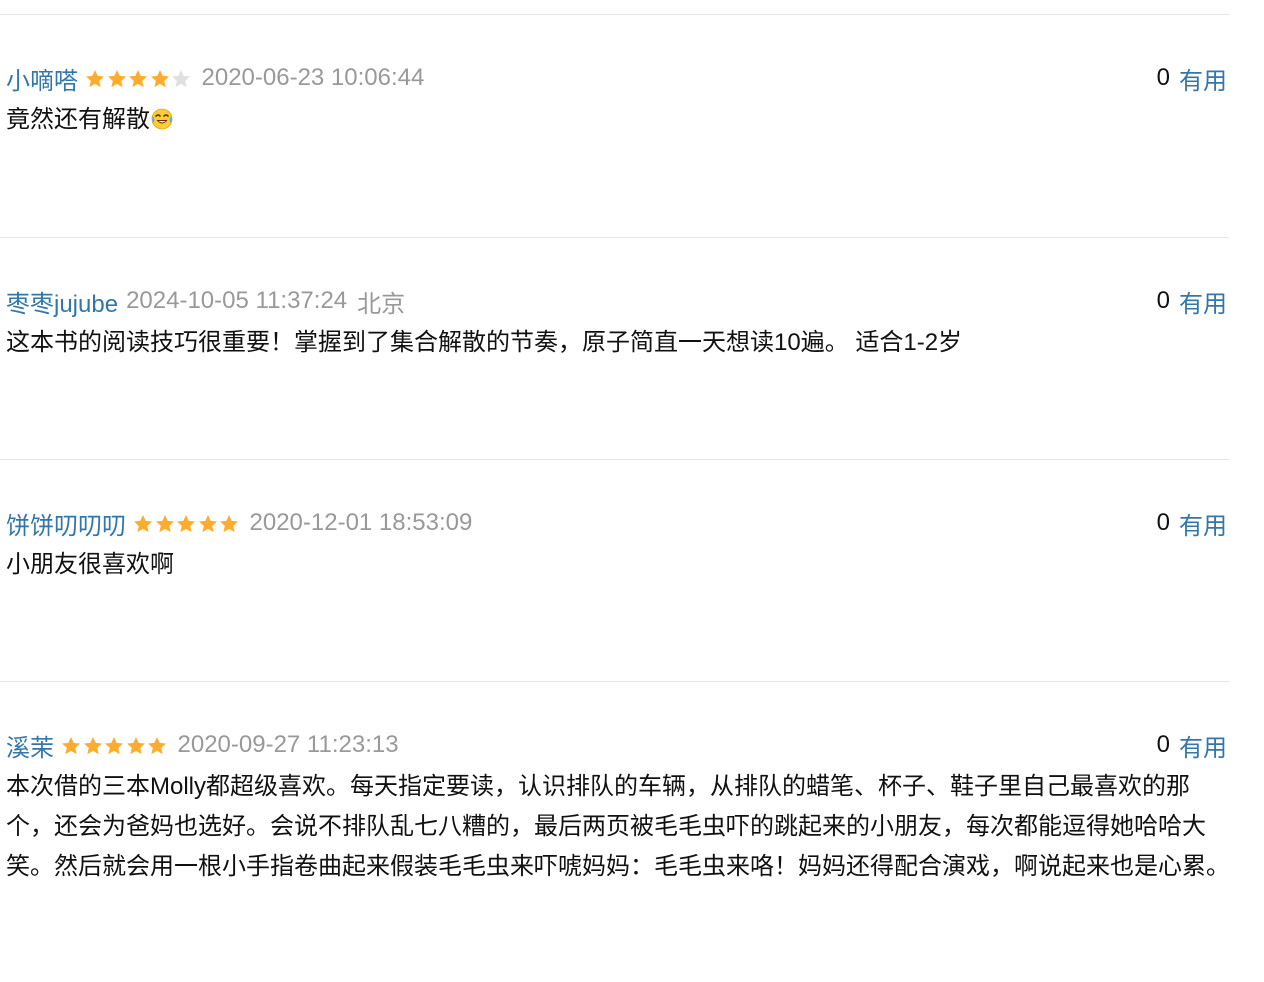  What do you see at coordinates (66, 523) in the screenshot?
I see `comment-author-link: 饼饼叨叨叨` at bounding box center [66, 523].